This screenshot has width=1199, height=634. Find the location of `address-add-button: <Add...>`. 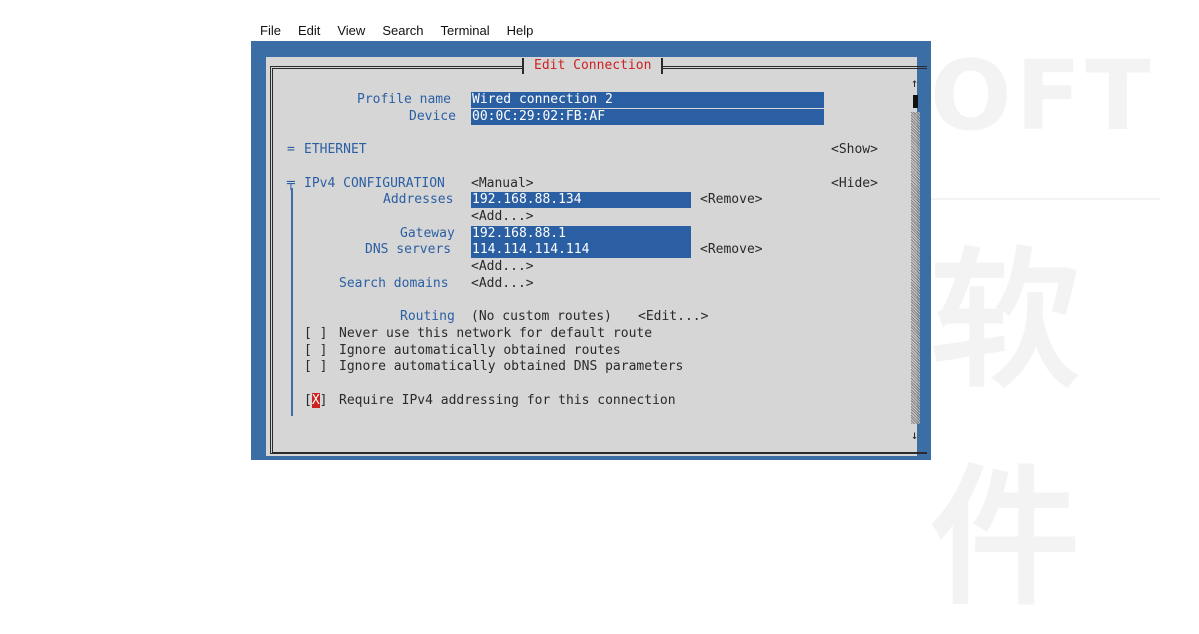

address-add-button: <Add...> is located at coordinates (502, 217).